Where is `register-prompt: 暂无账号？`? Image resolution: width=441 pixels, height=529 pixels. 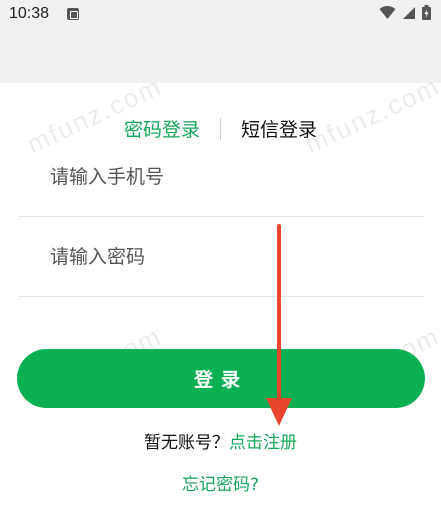
register-prompt: 暂无账号？ is located at coordinates (186, 443).